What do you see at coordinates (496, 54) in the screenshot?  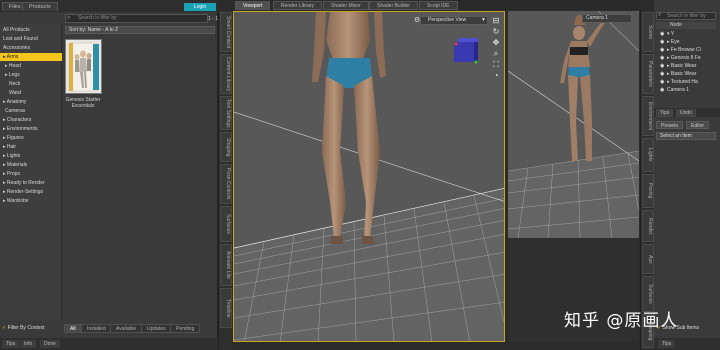 I see `zoom-icon: ⌕` at bounding box center [496, 54].